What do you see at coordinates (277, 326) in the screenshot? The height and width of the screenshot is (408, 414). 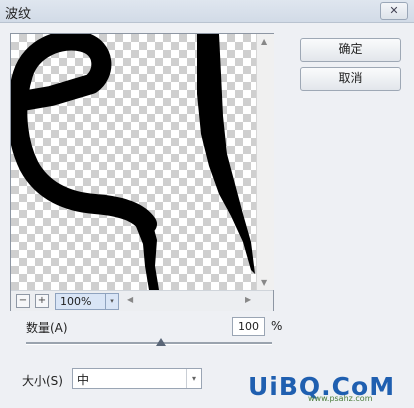 I see `amount-unit: %` at bounding box center [277, 326].